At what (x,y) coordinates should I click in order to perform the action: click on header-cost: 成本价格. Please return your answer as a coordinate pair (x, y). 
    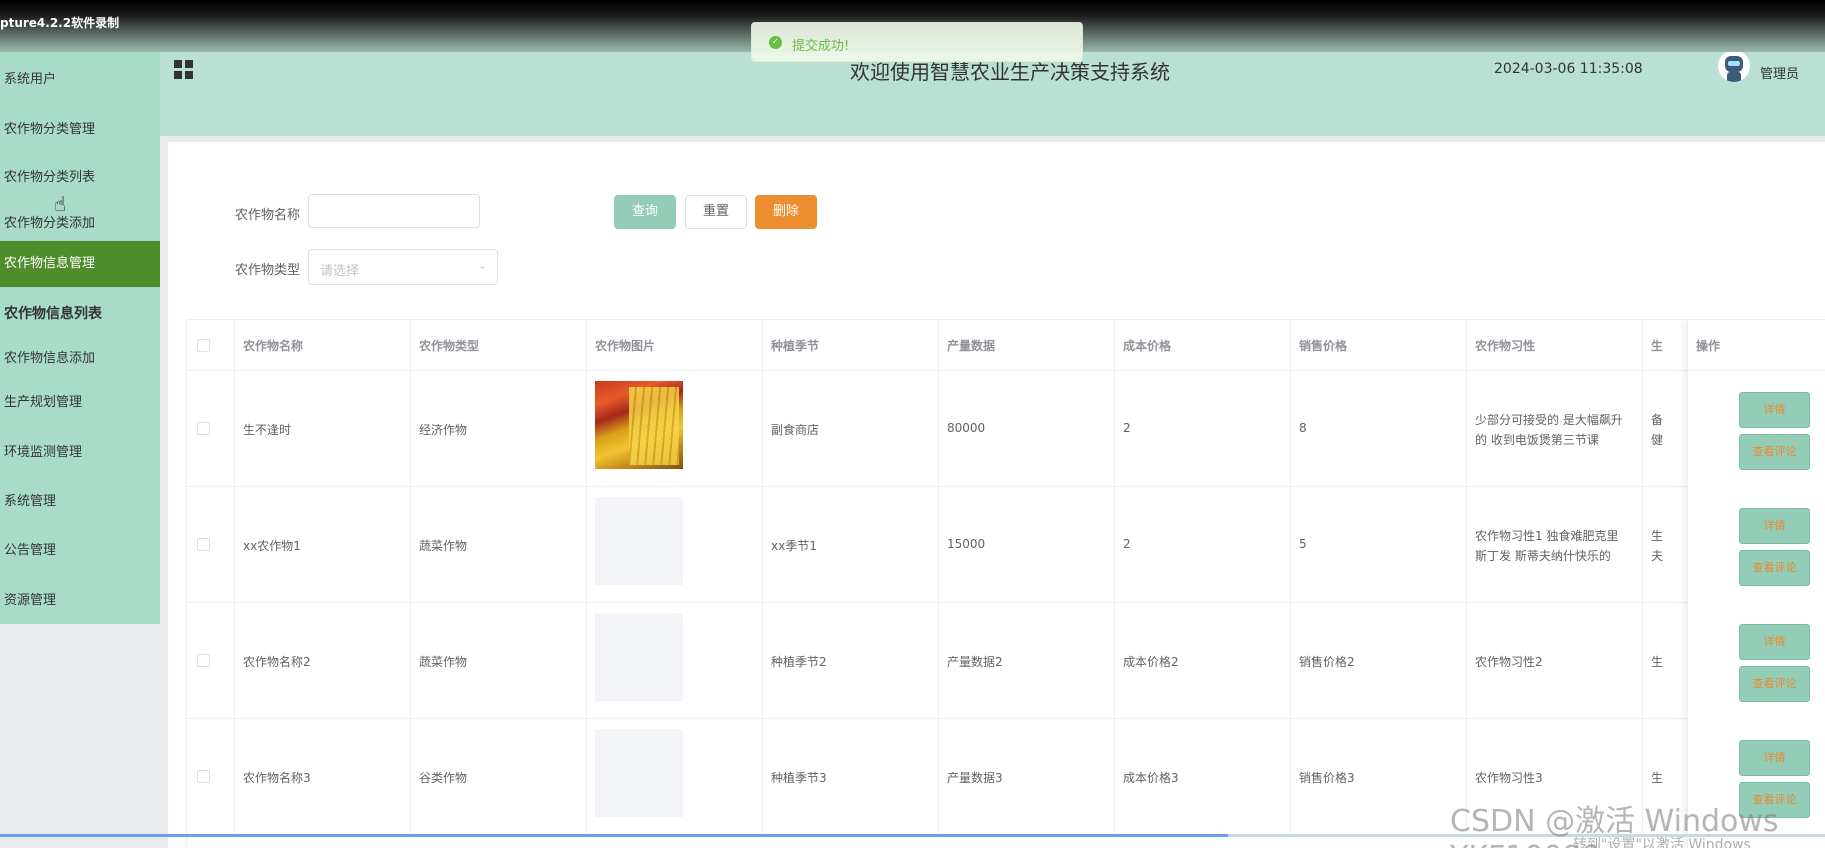
    Looking at the image, I should click on (1147, 346).